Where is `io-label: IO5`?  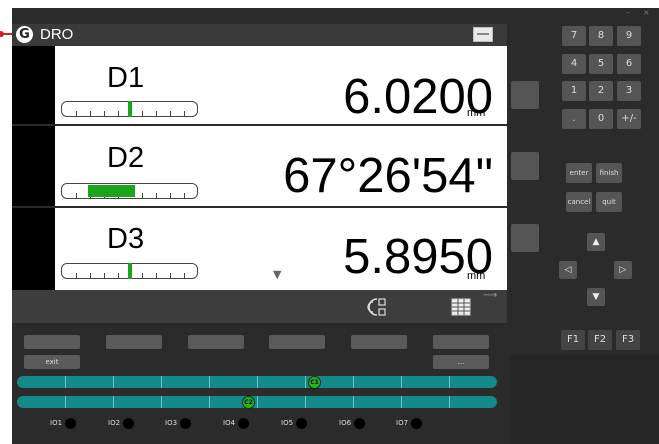
io-label: IO5 is located at coordinates (287, 423).